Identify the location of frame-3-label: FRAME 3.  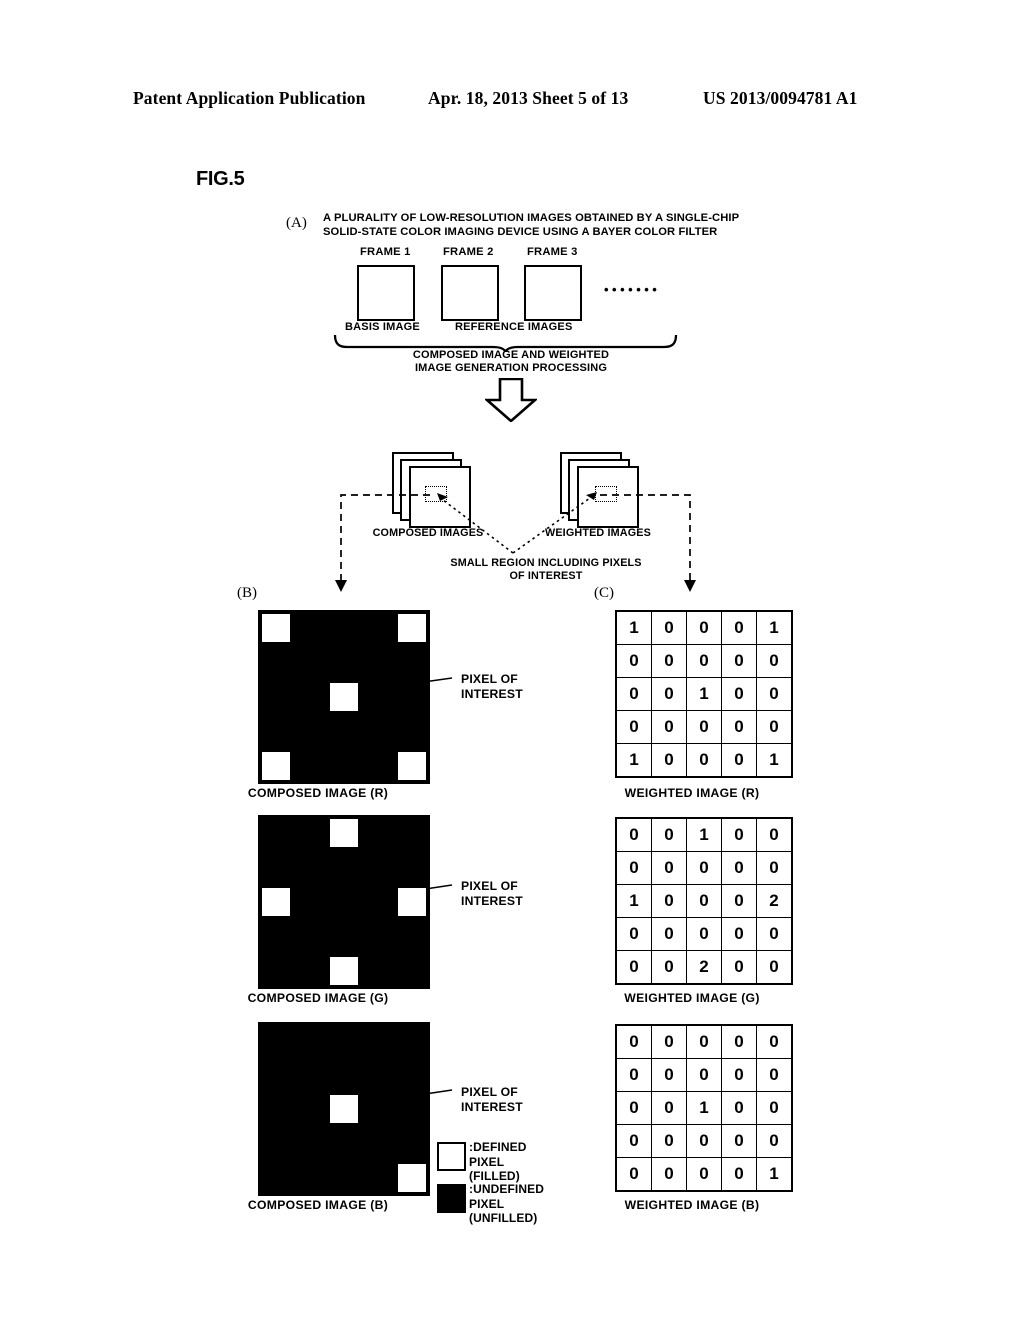
(552, 252).